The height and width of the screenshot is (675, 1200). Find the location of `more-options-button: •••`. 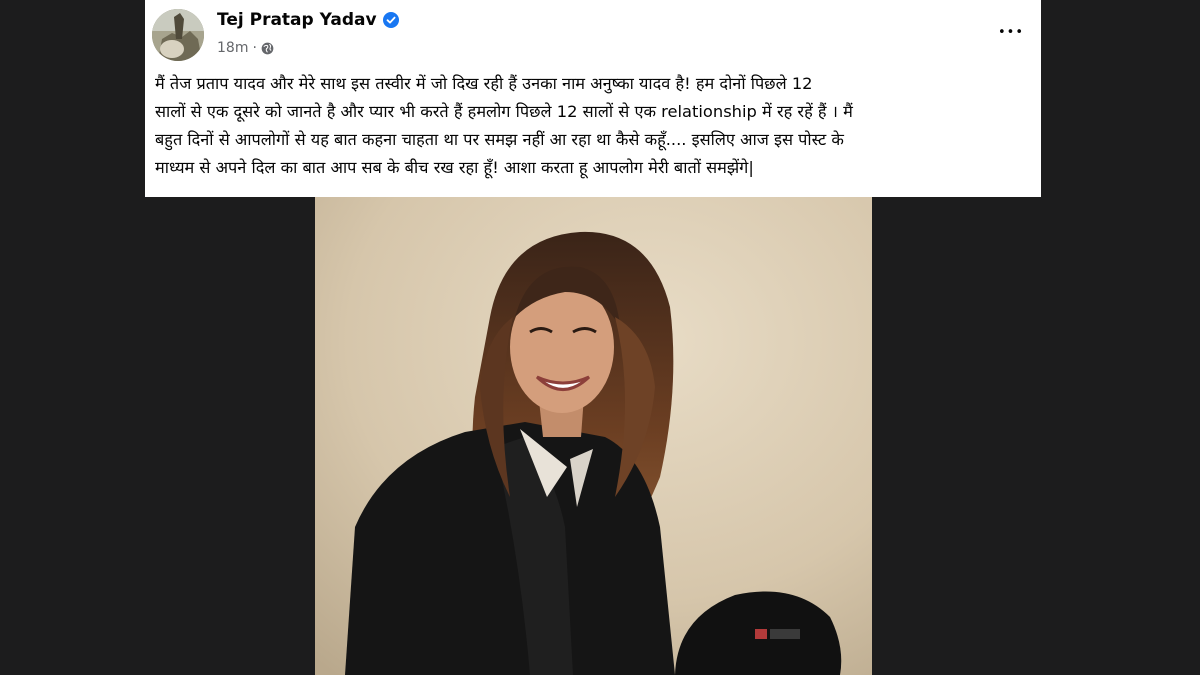

more-options-button: ••• is located at coordinates (1011, 32).